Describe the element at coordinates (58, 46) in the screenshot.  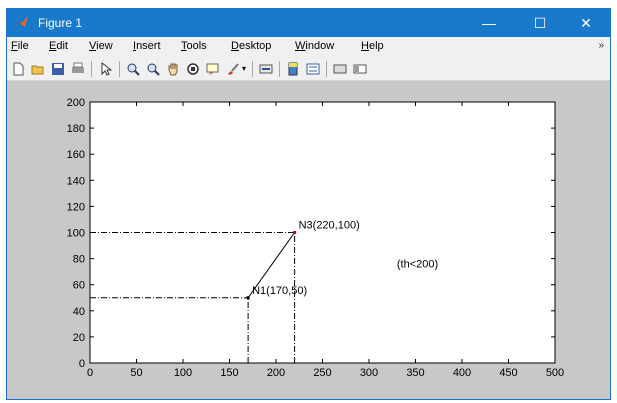
I see `menu-edit: Edit` at that location.